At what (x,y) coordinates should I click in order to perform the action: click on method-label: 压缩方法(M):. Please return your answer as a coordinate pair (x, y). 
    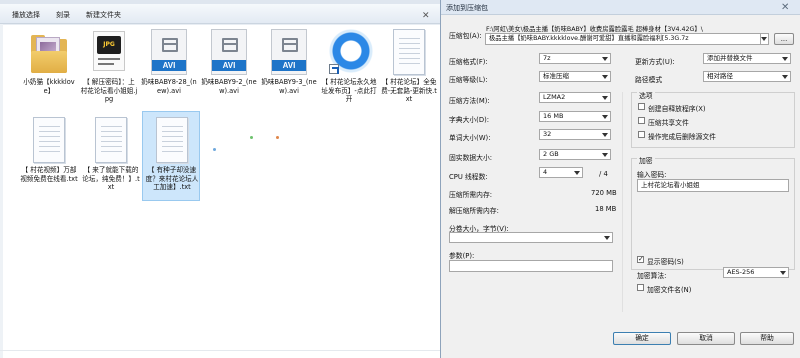
    Looking at the image, I should click on (469, 101).